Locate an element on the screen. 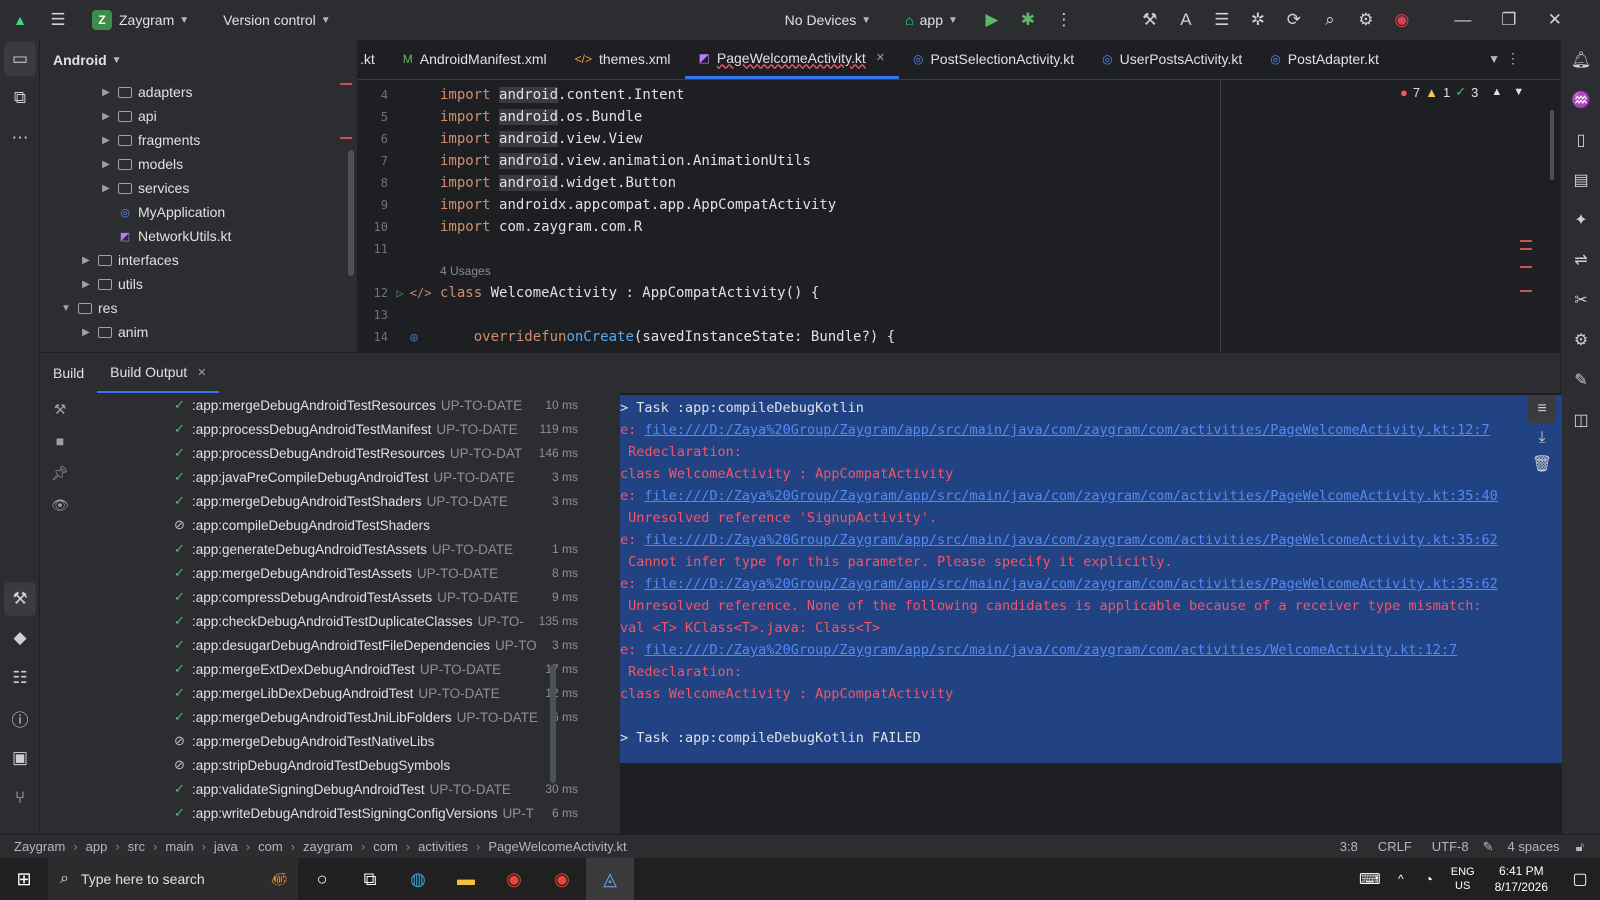 This screenshot has height=900, width=1600. show-hidden-icons: ^ is located at coordinates (1401, 879).